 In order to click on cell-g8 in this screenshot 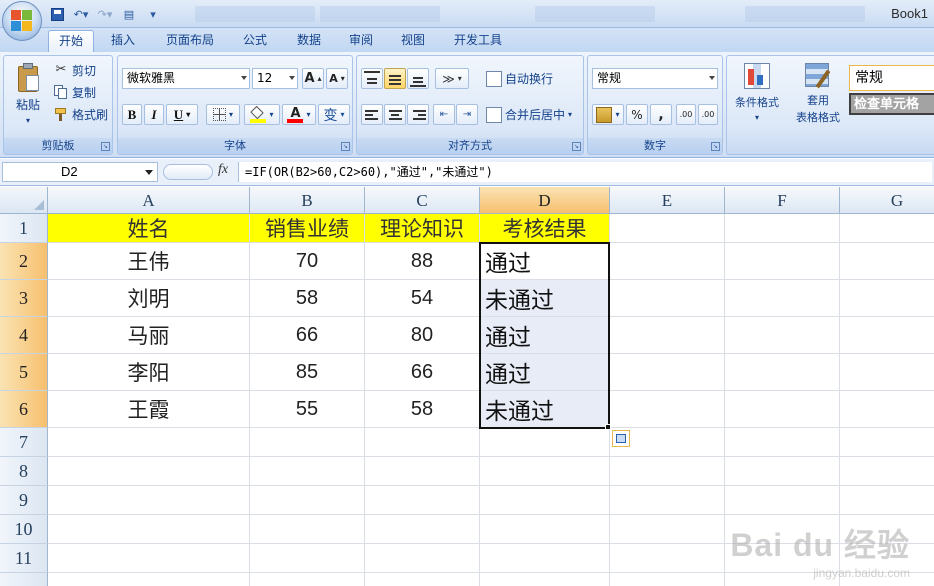, I will do `click(887, 471)`.